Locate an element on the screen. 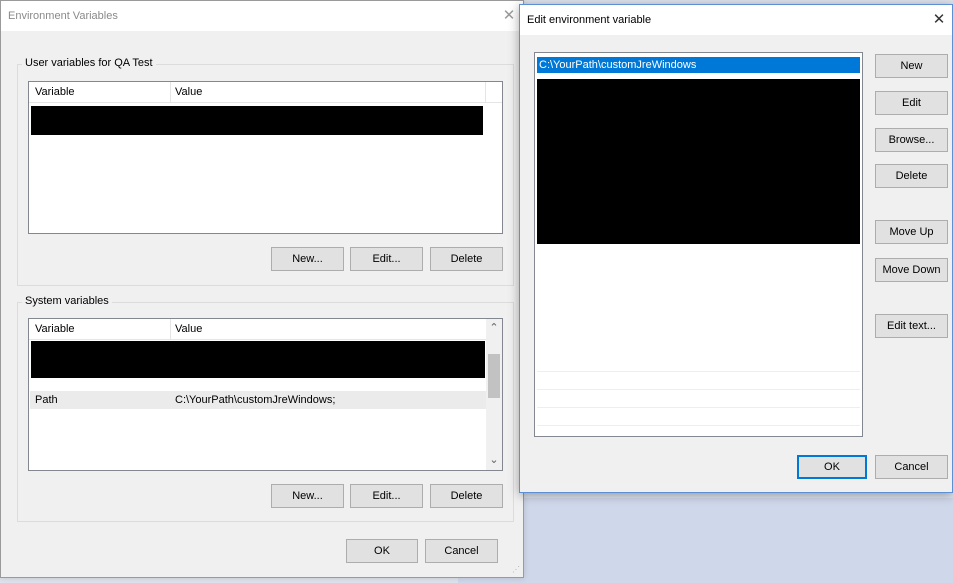 The height and width of the screenshot is (583, 953). dialog-title: Environment Variables is located at coordinates (63, 16).